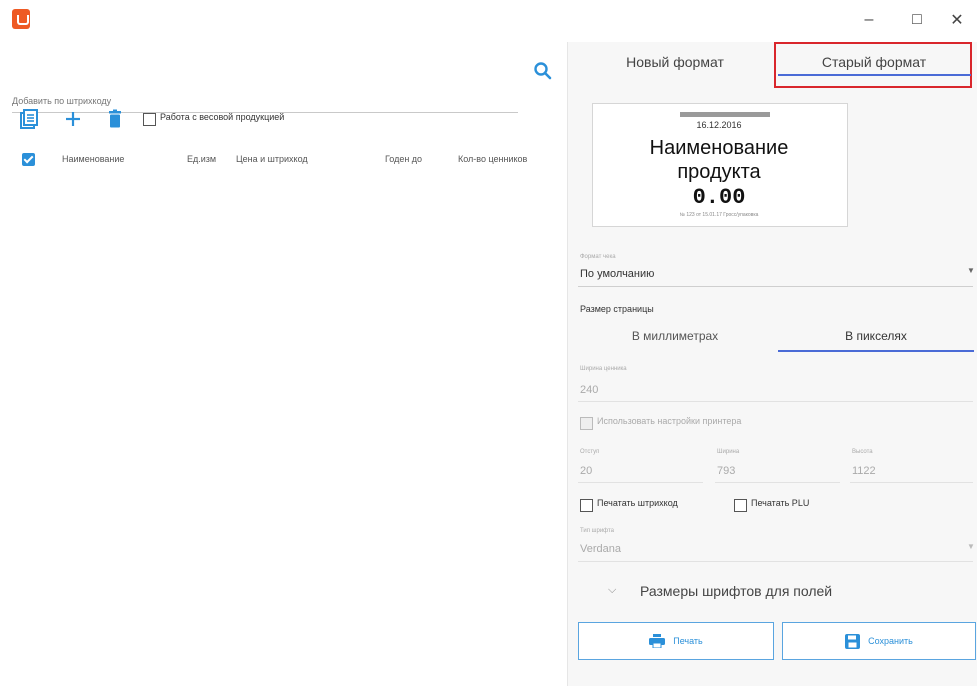 The image size is (977, 686). I want to click on weight-products-label: Работа с весовой продукцией, so click(222, 117).